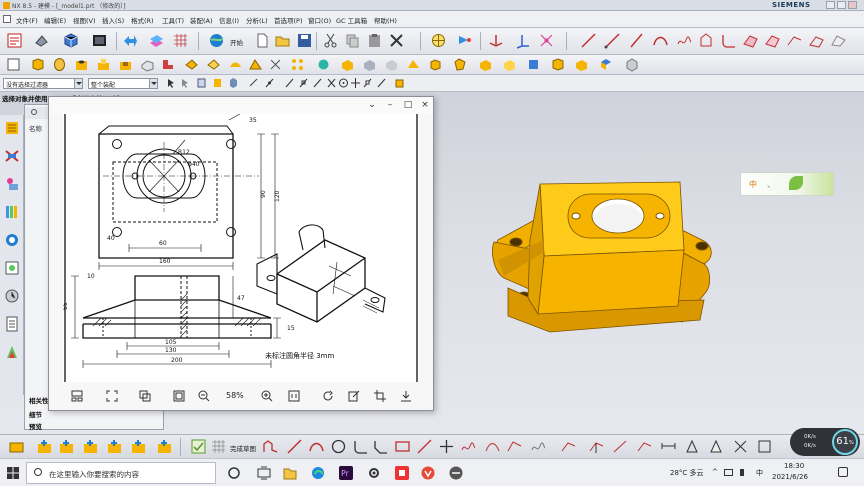 The width and height of the screenshot is (864, 486). Describe the element at coordinates (581, 64) in the screenshot. I see `scale-body-icon` at that location.